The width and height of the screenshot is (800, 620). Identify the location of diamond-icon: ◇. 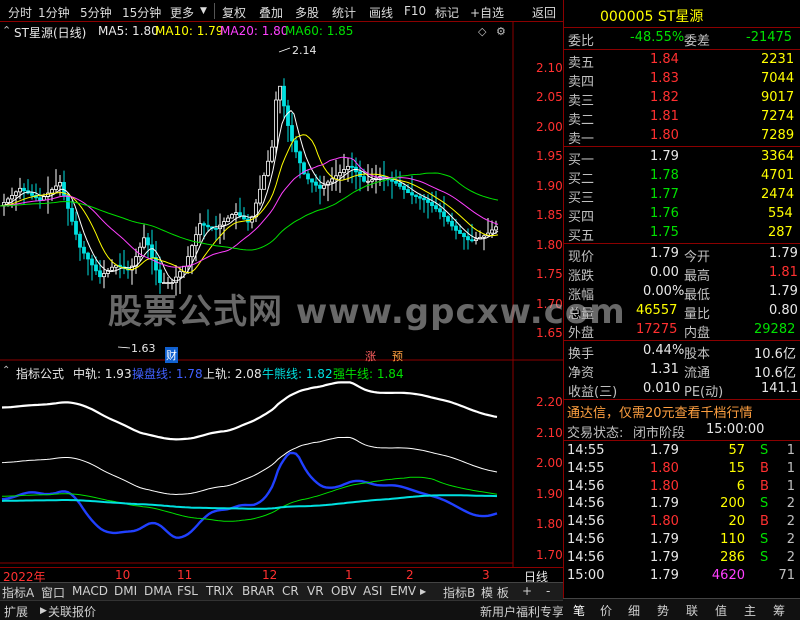
(482, 31).